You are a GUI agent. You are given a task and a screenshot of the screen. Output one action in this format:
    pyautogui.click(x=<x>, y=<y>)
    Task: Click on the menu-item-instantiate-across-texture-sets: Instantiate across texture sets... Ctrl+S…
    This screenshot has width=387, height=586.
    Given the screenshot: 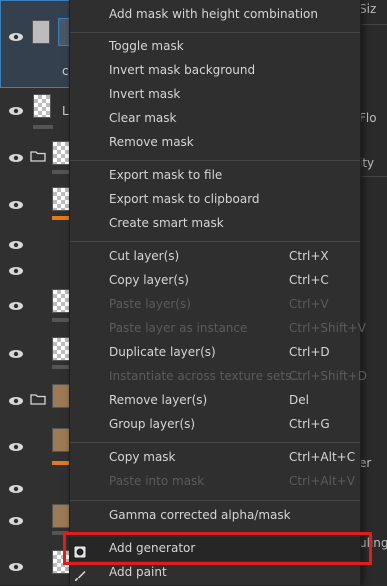 What is the action you would take?
    pyautogui.click(x=218, y=377)
    